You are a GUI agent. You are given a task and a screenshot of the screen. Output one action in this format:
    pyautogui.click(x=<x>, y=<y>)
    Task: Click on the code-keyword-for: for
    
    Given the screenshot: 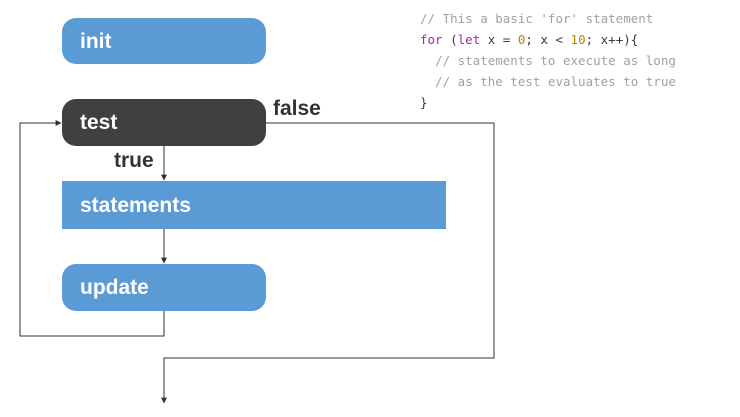 What is the action you would take?
    pyautogui.click(x=431, y=39)
    